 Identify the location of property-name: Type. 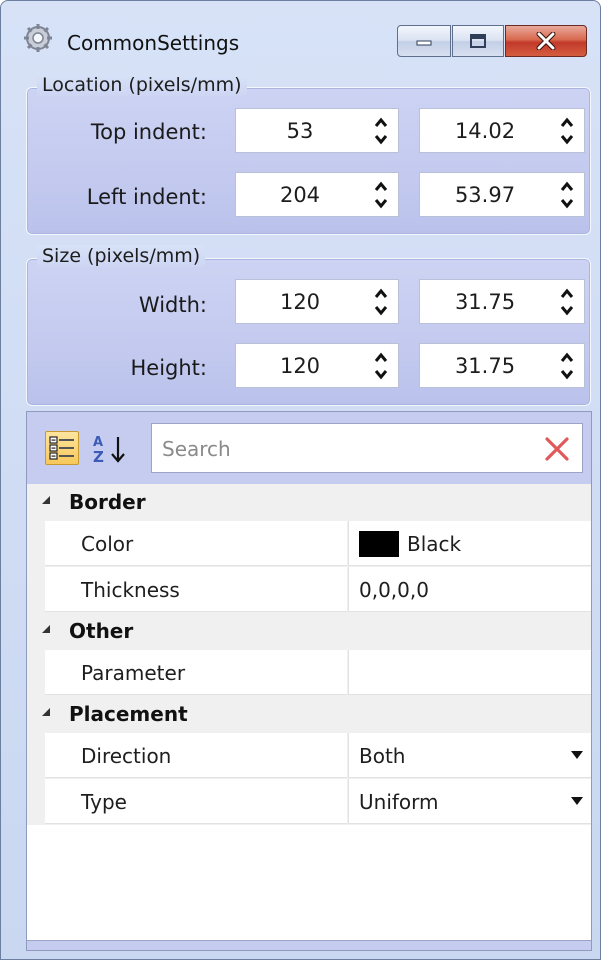
(104, 802).